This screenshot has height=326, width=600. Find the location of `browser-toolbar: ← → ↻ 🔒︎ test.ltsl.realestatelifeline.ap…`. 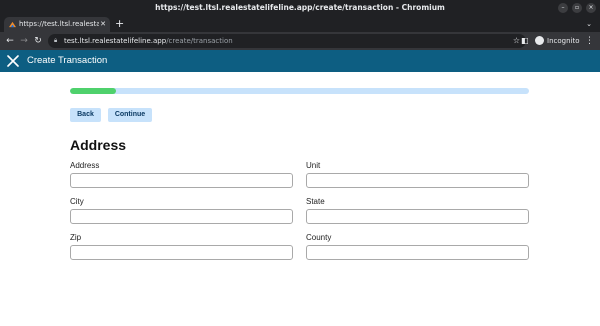

browser-toolbar: ← → ↻ 🔒︎ test.ltsl.realestatelifeline.ap… is located at coordinates (300, 41).